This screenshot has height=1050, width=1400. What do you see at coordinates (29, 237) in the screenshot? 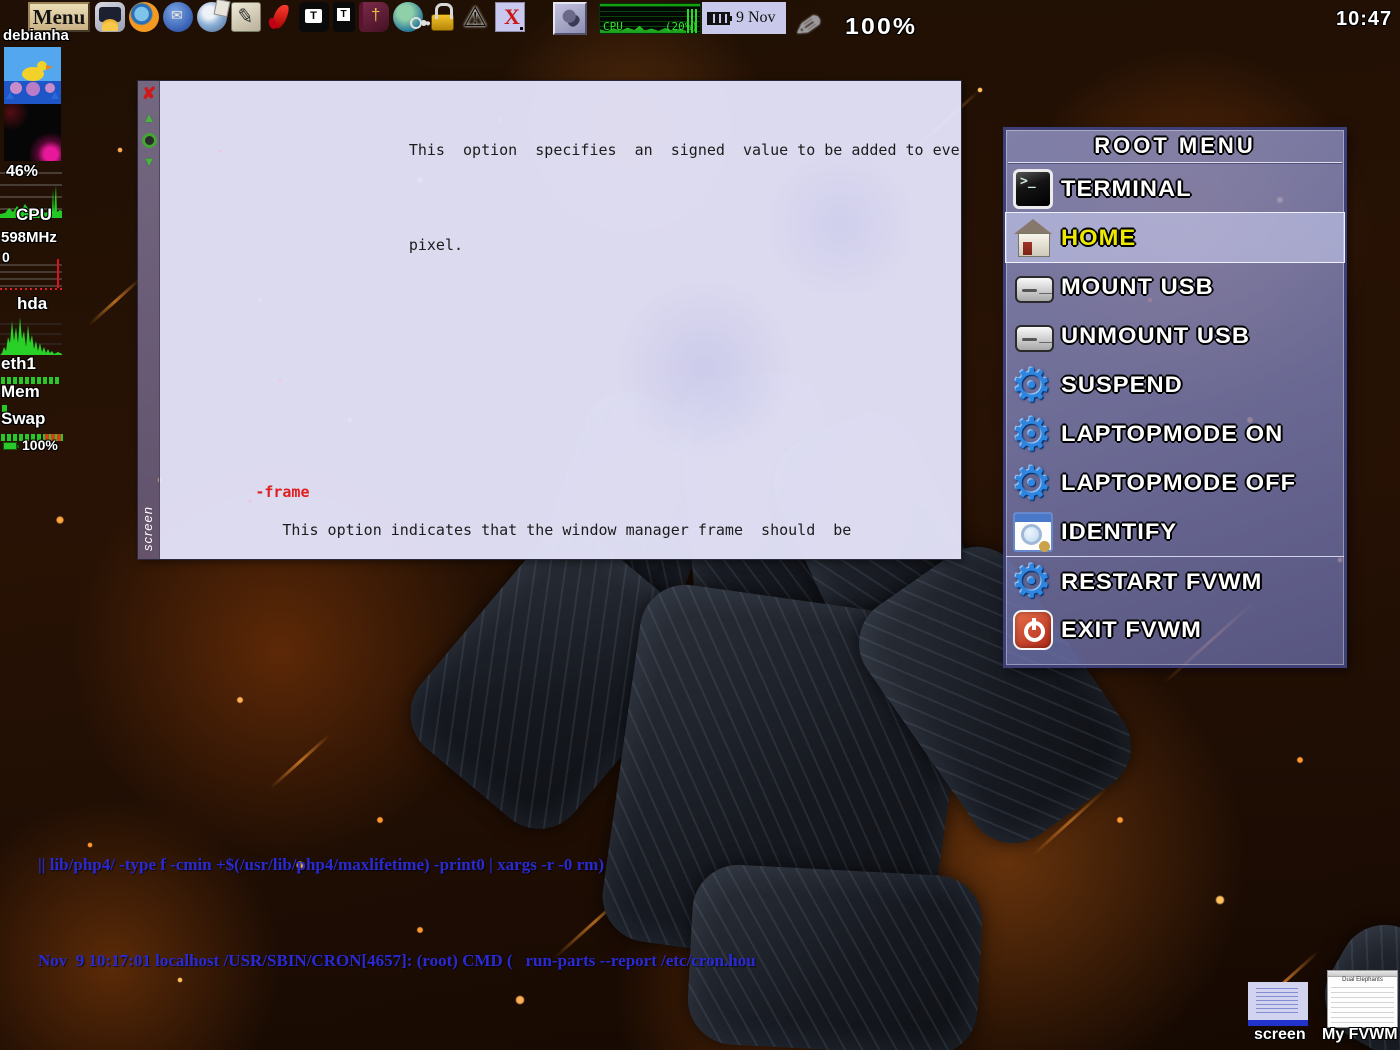
I see `cpu-frequency: 598MHz` at bounding box center [29, 237].